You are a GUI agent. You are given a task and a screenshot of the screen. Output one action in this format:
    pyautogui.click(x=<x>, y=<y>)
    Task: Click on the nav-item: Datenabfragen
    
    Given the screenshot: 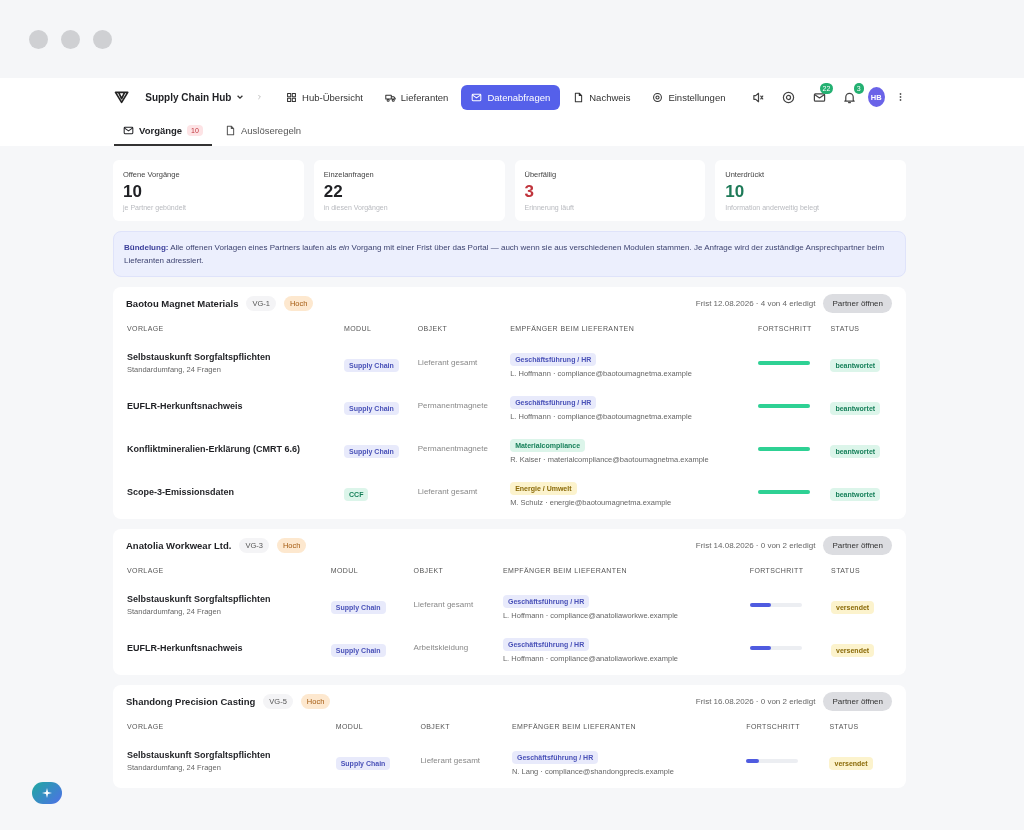 What is the action you would take?
    pyautogui.click(x=511, y=97)
    